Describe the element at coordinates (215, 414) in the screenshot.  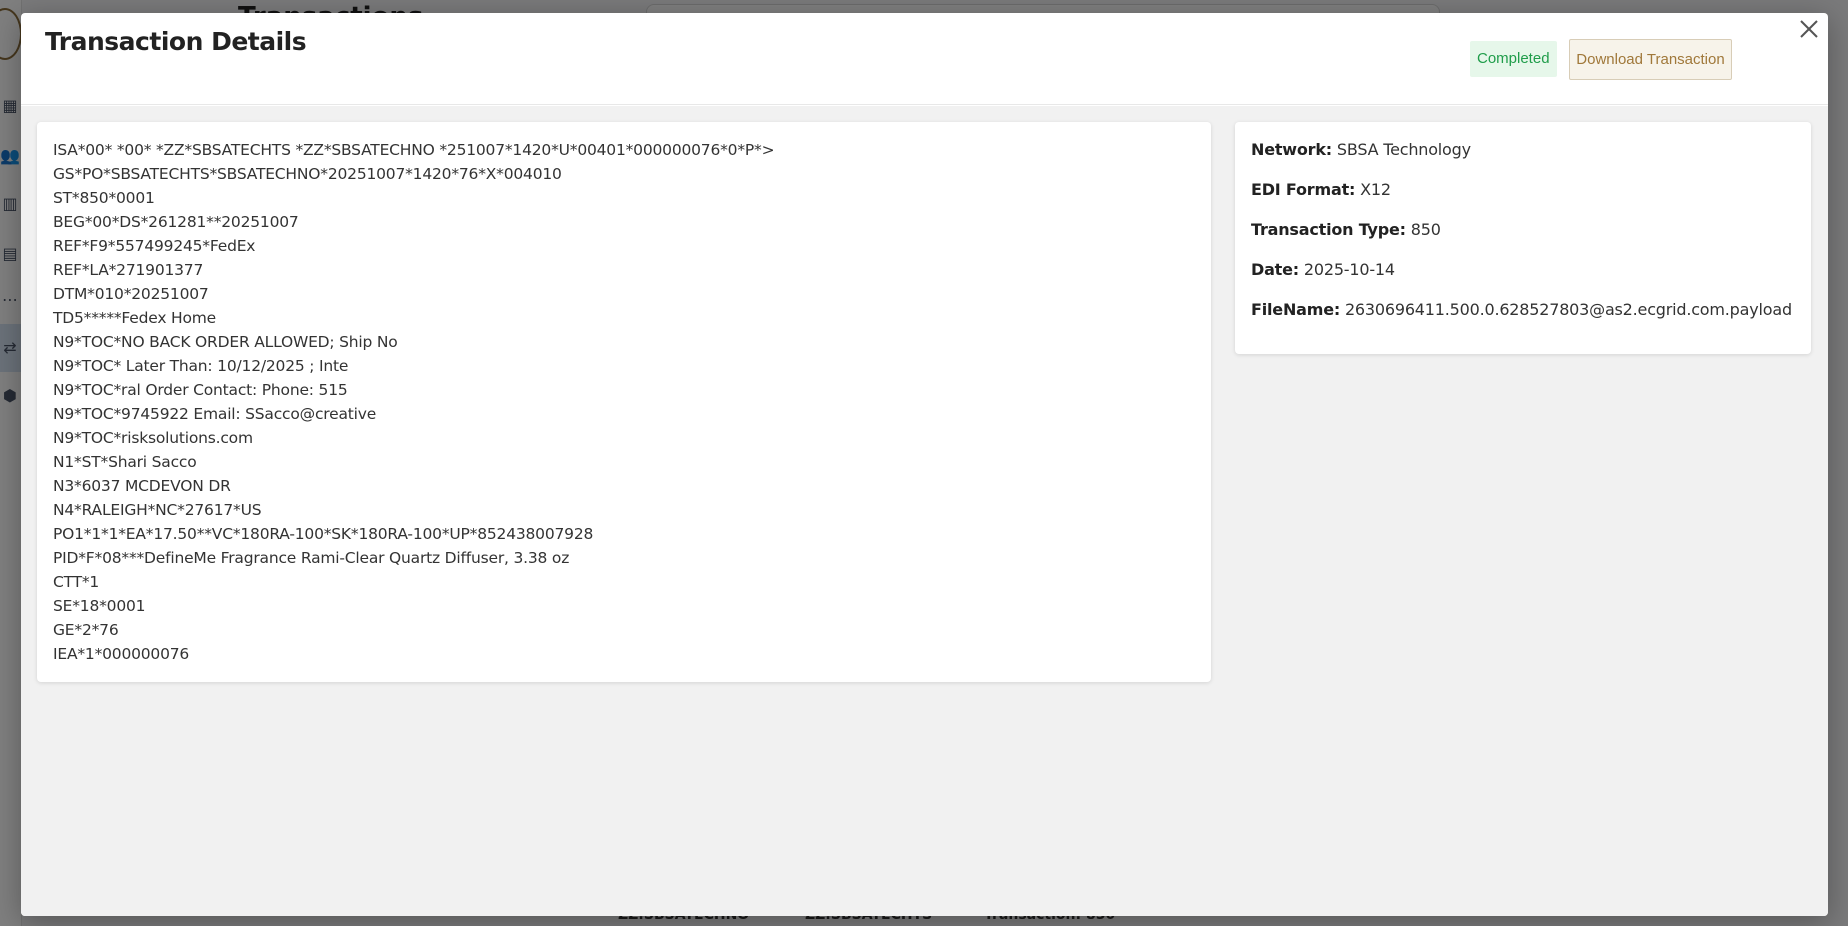
I see `edi-segment: N9*TOC*9745922 Email: SSacco@creative` at that location.